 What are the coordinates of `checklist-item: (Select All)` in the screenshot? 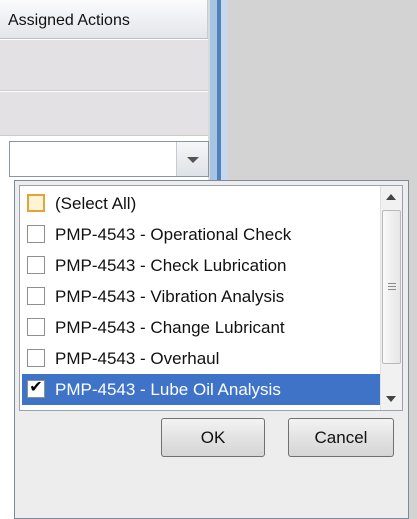 It's located at (201, 203).